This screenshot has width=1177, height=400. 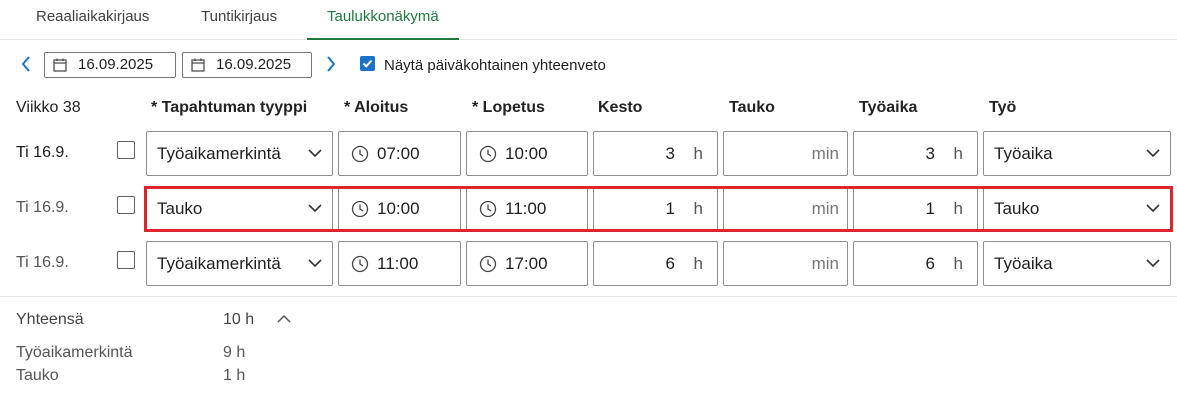 I want to click on start-time-field: 11:00, so click(x=399, y=263).